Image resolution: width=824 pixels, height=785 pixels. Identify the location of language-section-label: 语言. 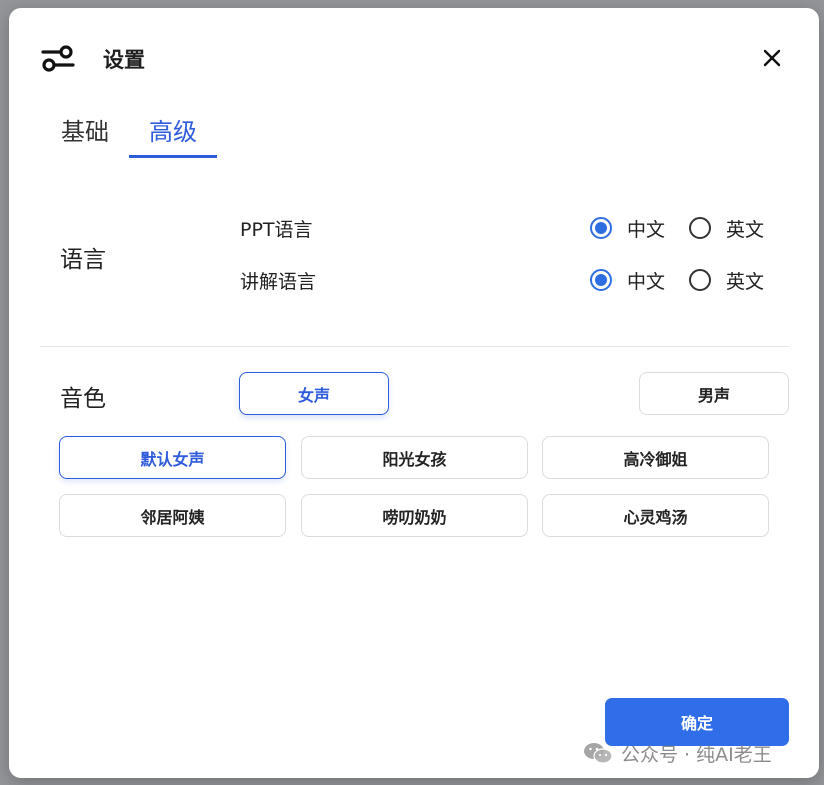
(83, 260).